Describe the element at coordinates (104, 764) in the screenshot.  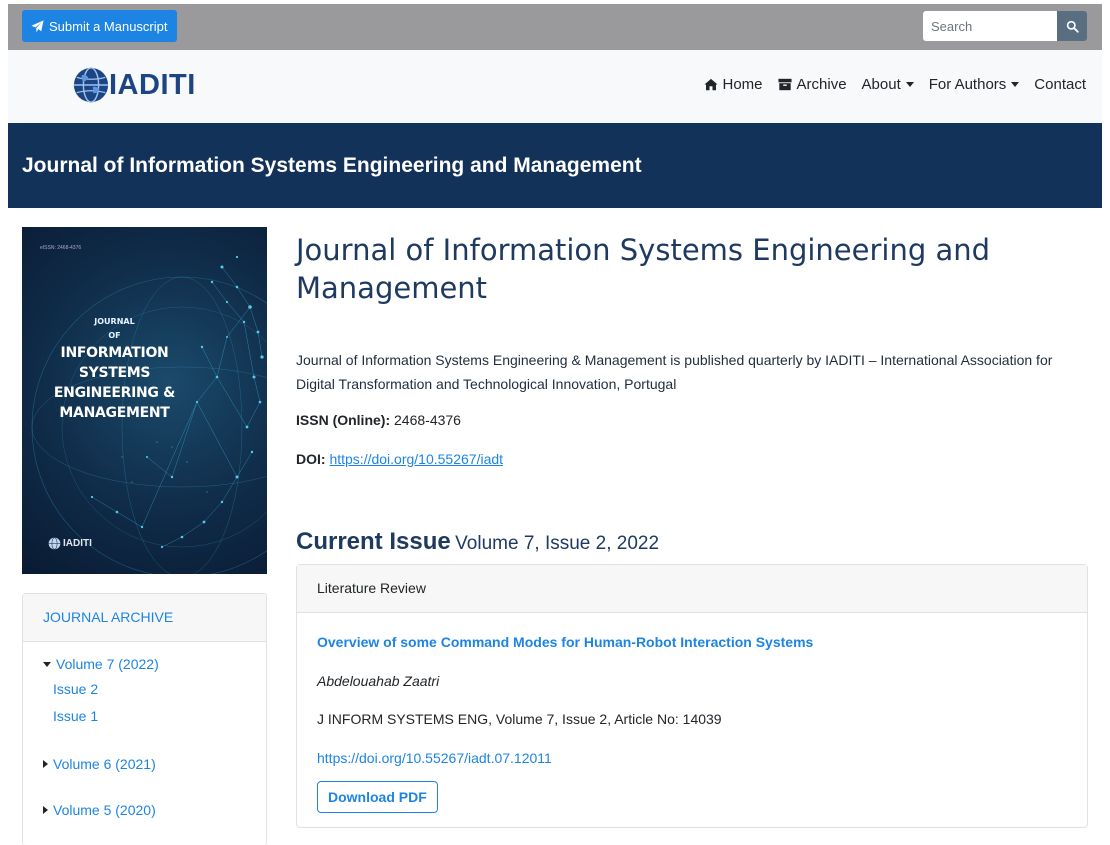
I see `volume-label: Volume 6 (2021)` at that location.